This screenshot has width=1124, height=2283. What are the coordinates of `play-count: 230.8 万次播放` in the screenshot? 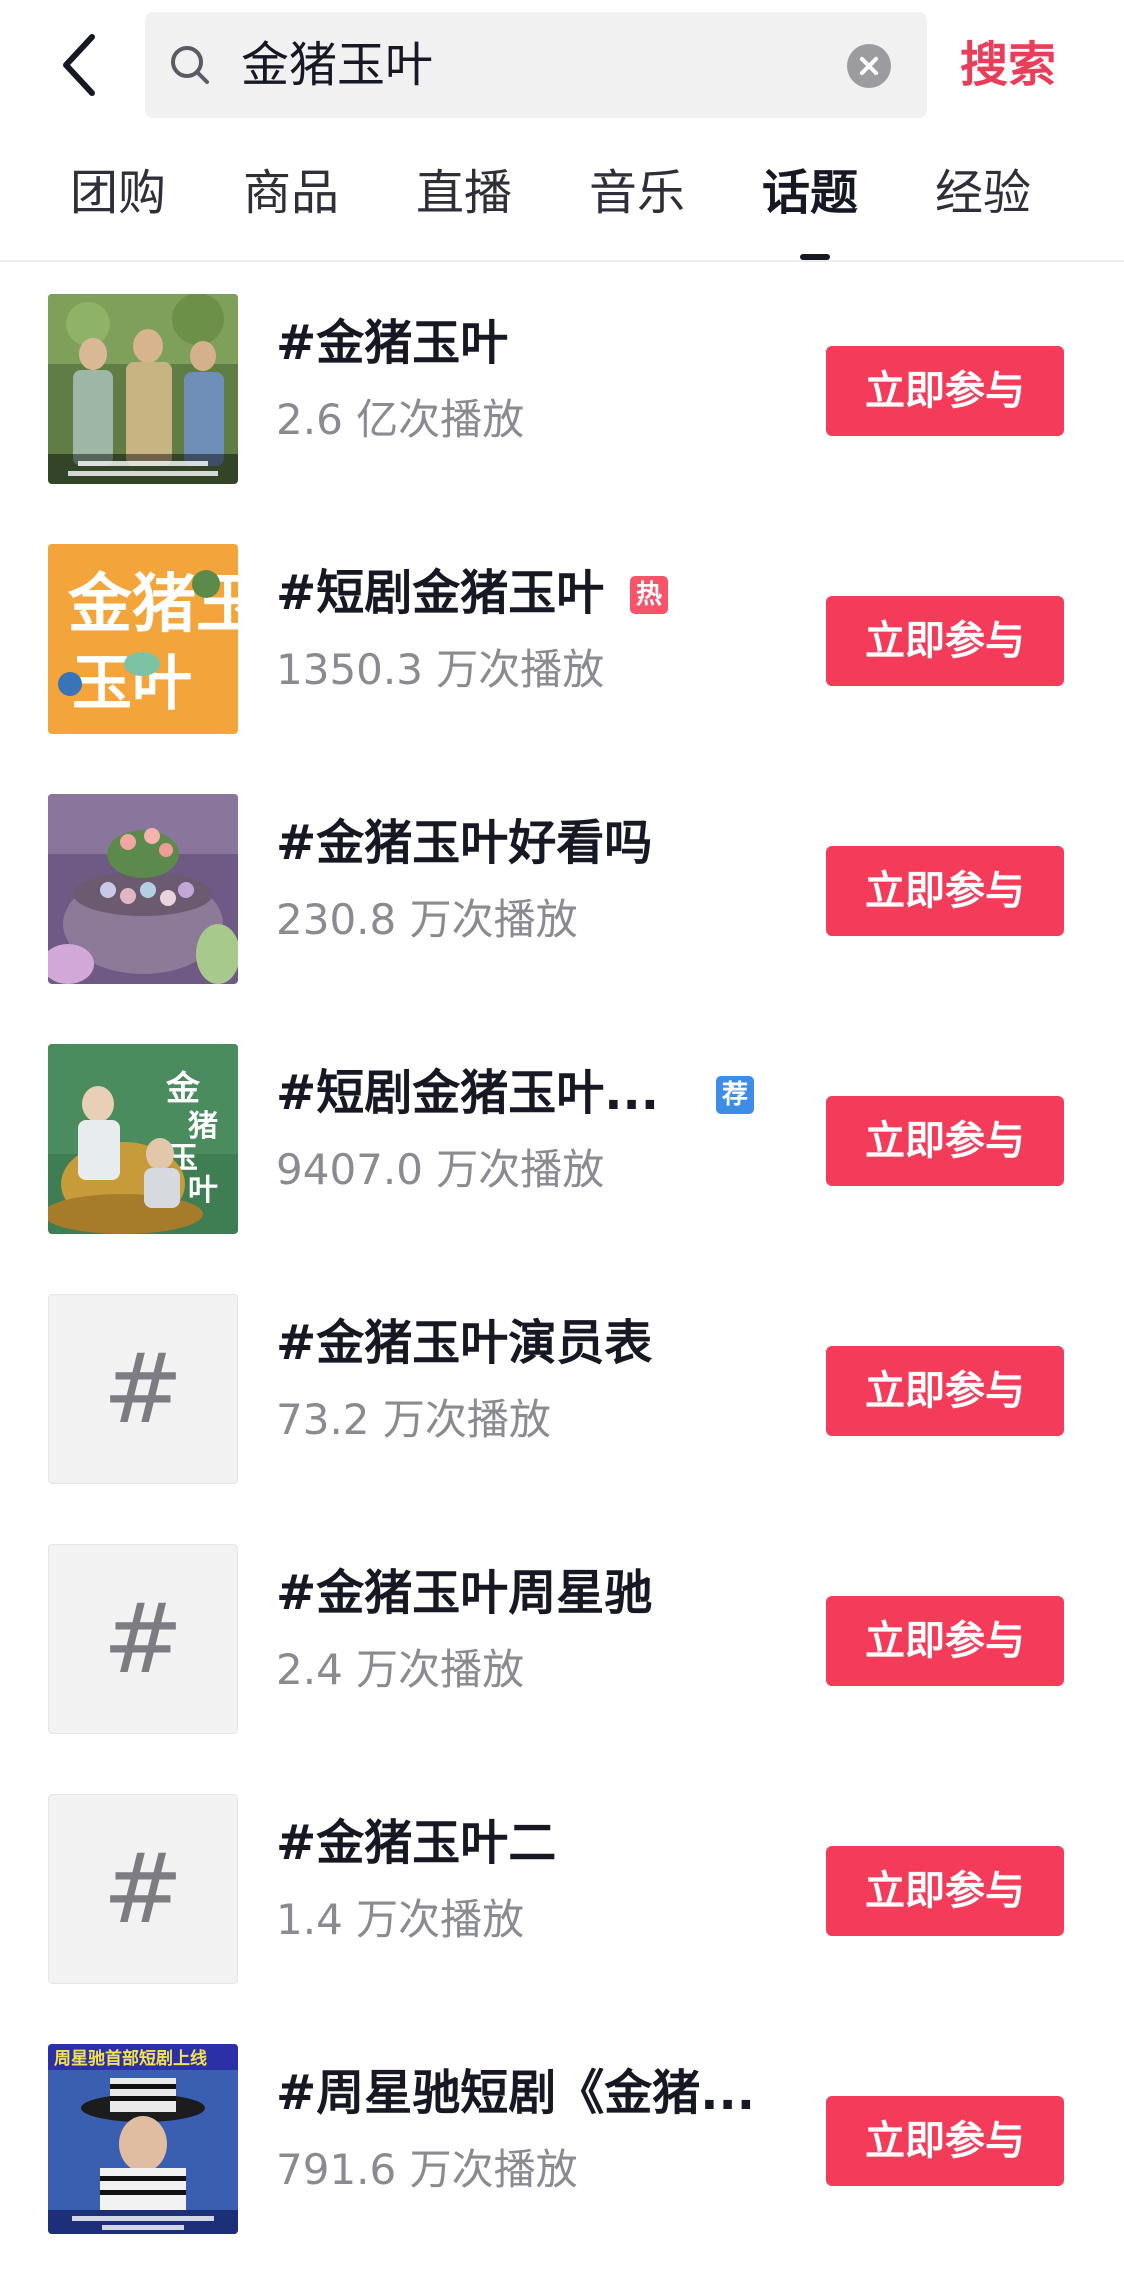 It's located at (427, 919).